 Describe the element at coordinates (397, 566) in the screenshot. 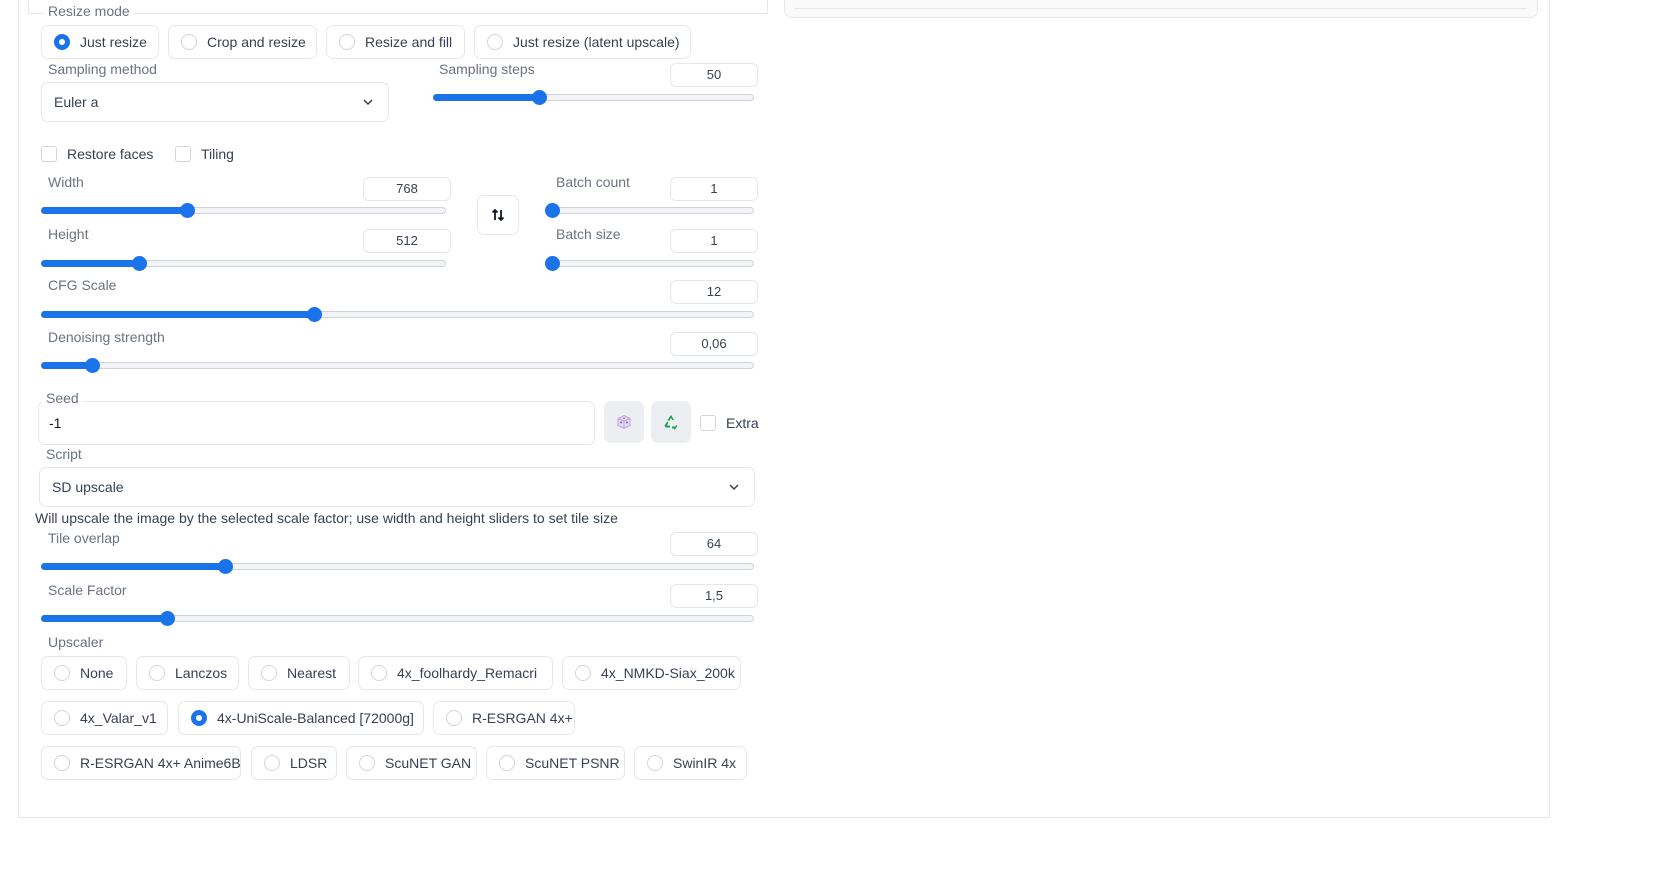

I see `tile-overlap-slider` at that location.